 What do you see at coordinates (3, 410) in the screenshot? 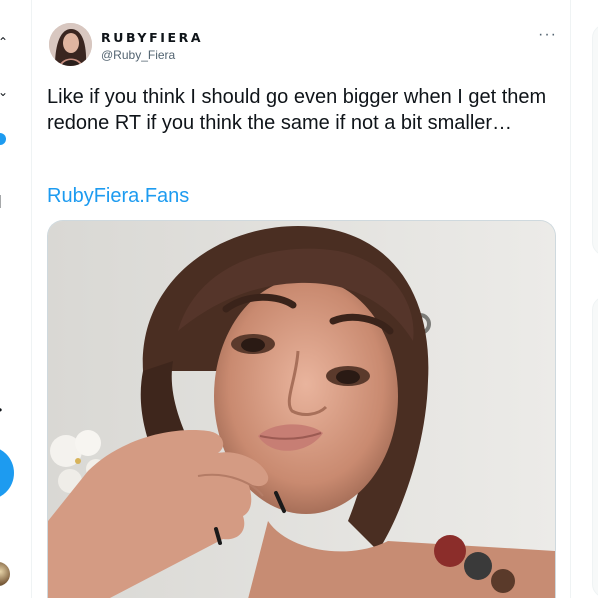
I see `nav-icon-partial: •` at bounding box center [3, 410].